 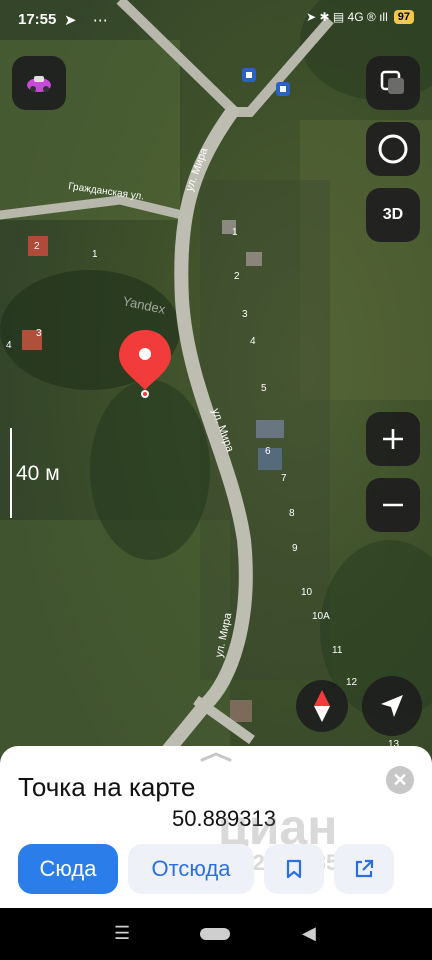 I want to click on traffic-button, so click(x=393, y=149).